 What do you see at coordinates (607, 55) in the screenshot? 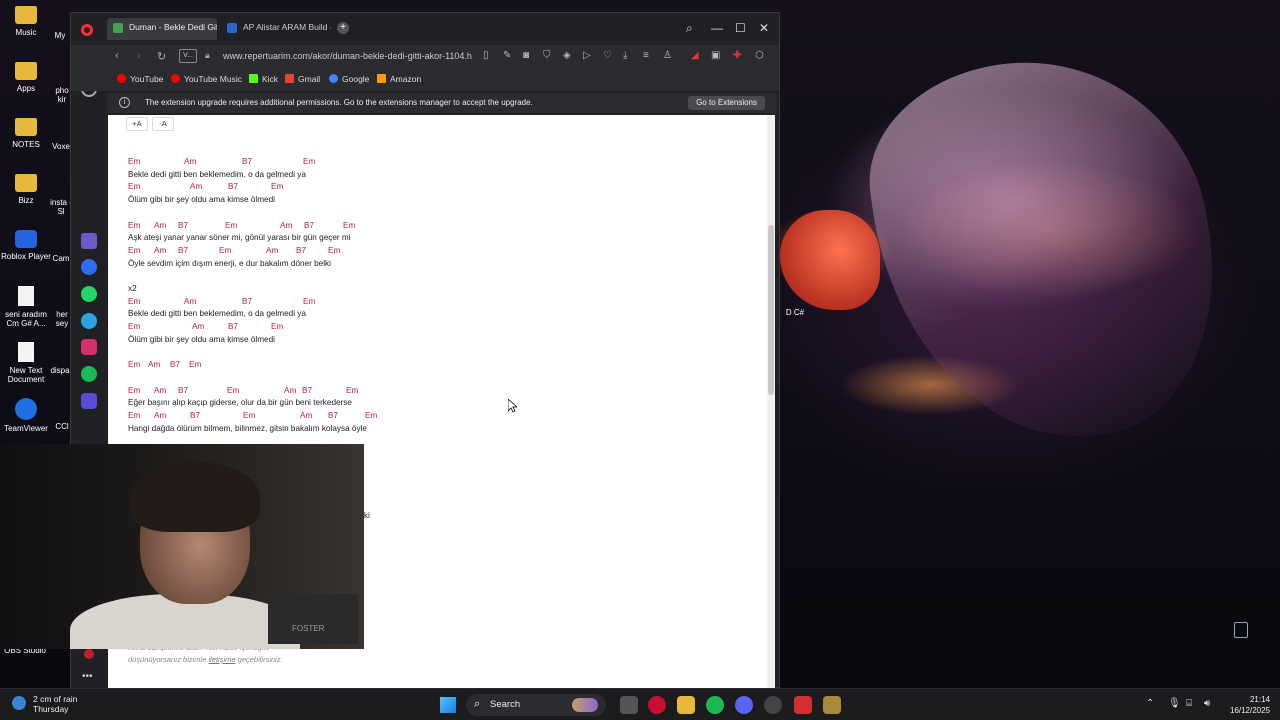
I see `heart-icon: ♡` at bounding box center [607, 55].